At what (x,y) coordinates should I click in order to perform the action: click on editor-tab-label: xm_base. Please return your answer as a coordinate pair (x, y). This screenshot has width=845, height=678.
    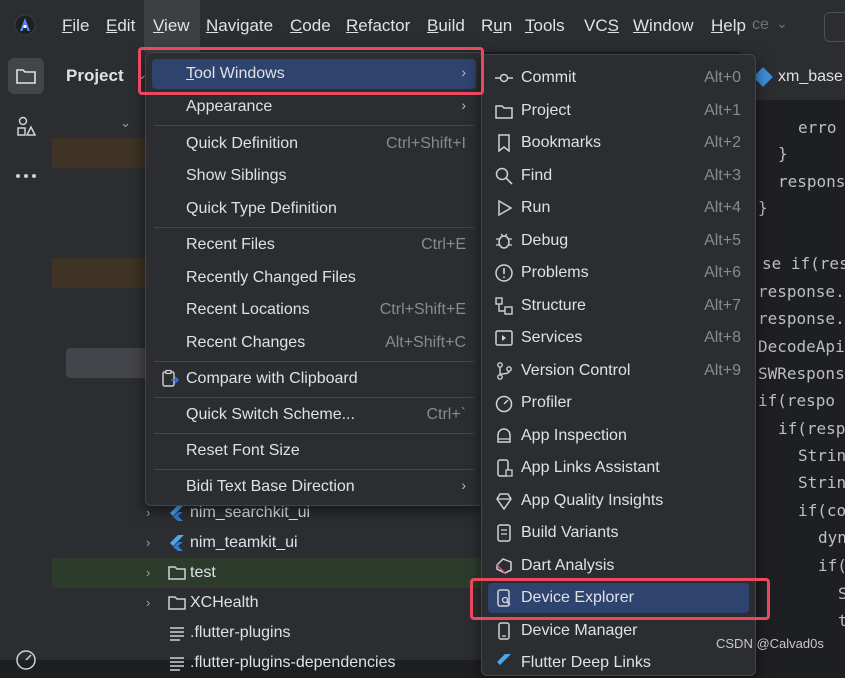
    Looking at the image, I should click on (810, 77).